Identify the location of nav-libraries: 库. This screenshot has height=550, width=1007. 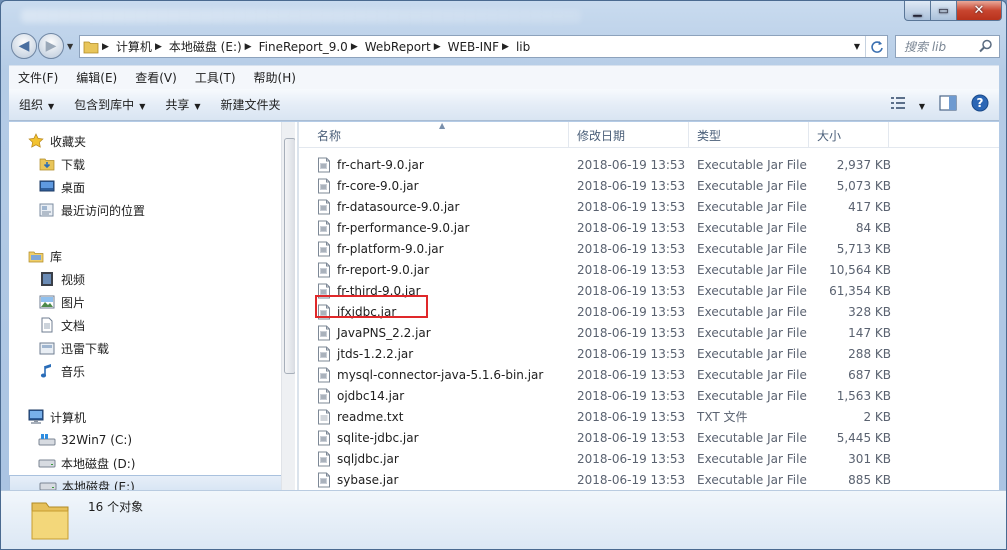
(35, 256).